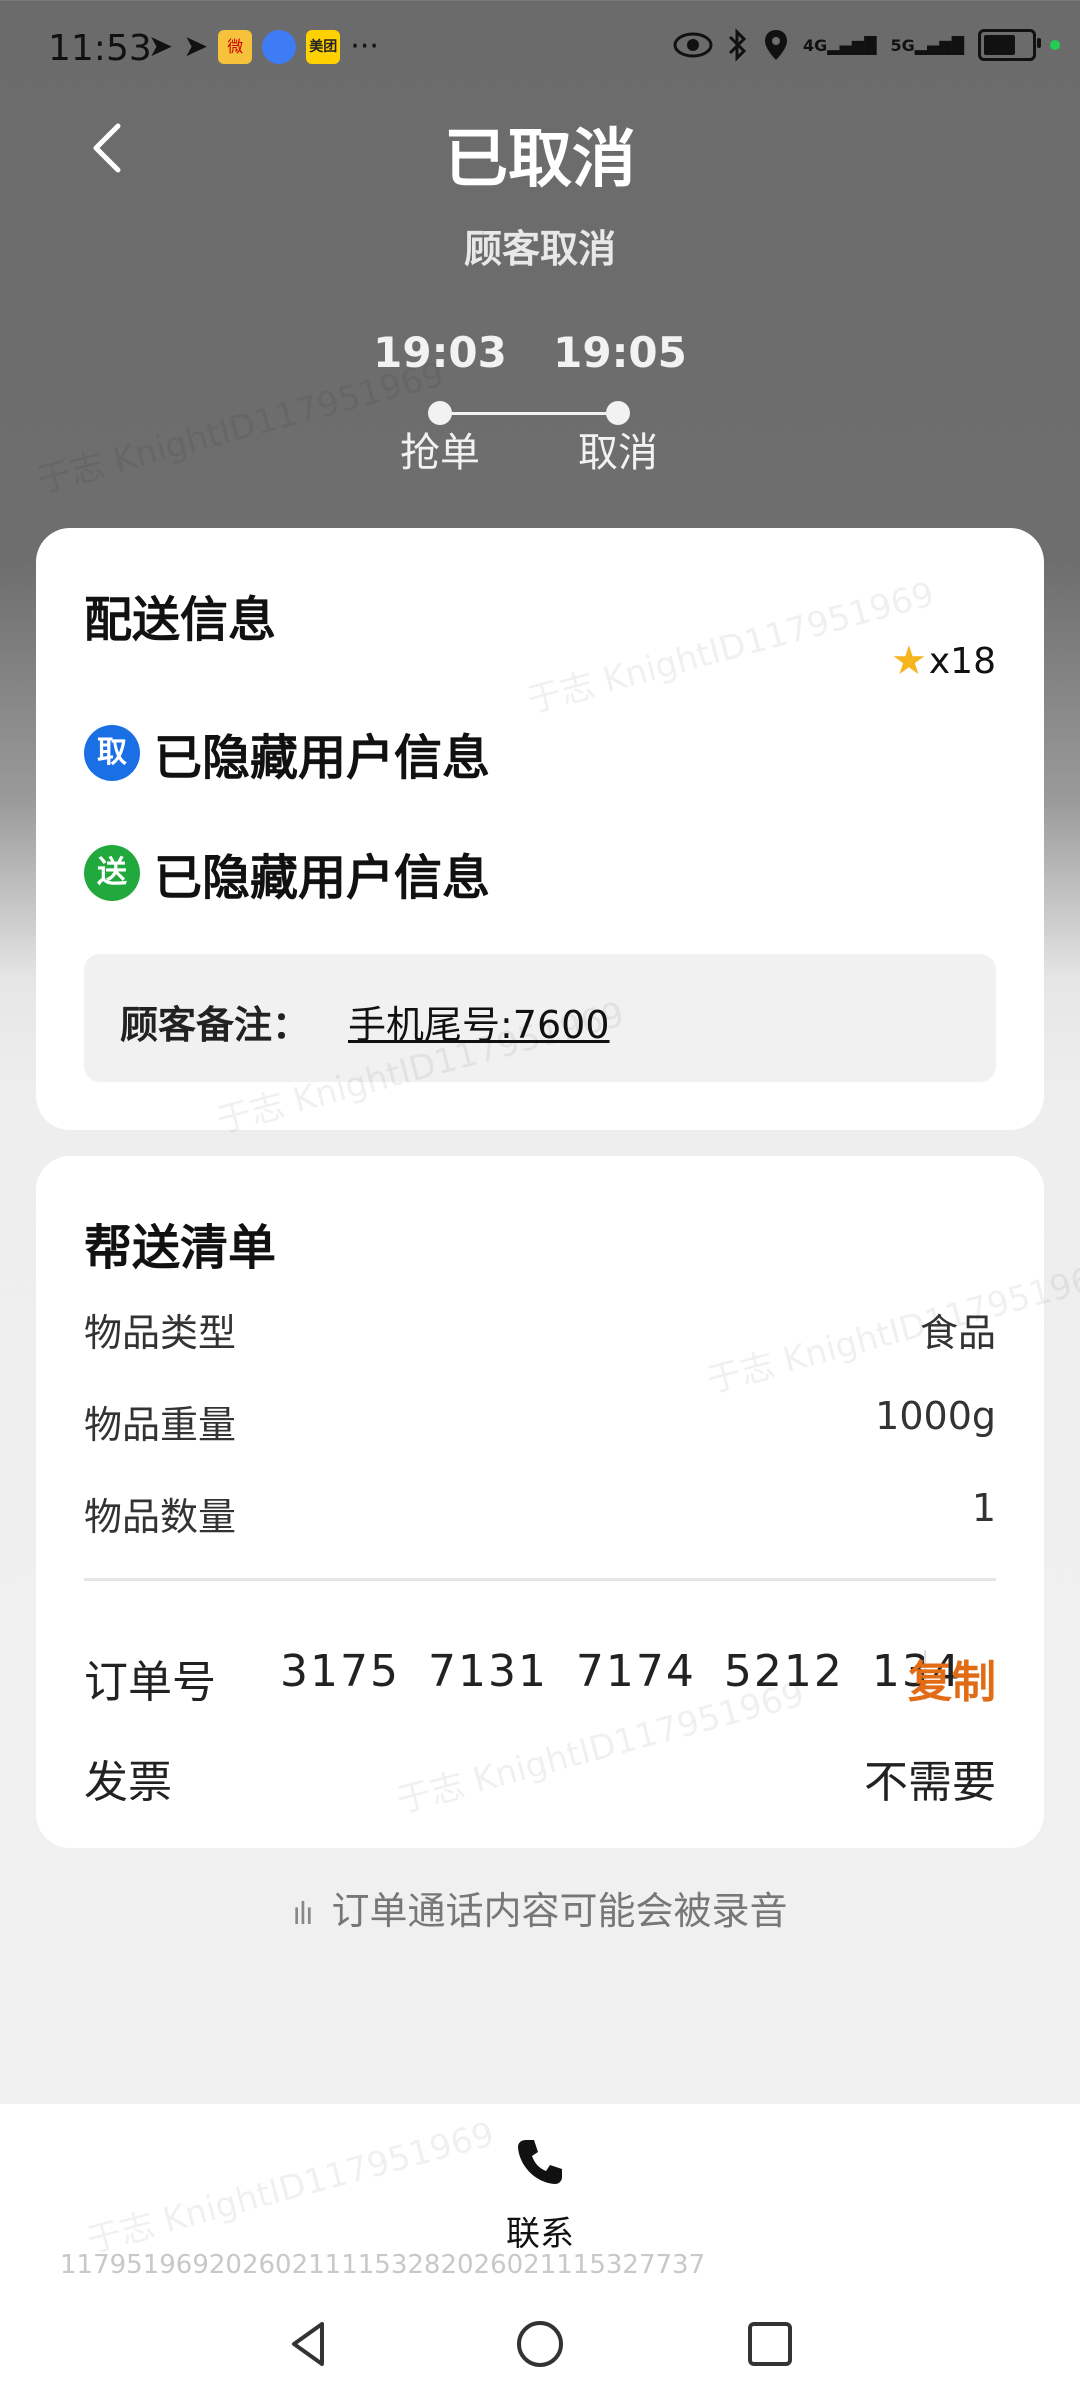 Image resolution: width=1080 pixels, height=2400 pixels. What do you see at coordinates (235, 47) in the screenshot?
I see `weibo-app-icon: 微` at bounding box center [235, 47].